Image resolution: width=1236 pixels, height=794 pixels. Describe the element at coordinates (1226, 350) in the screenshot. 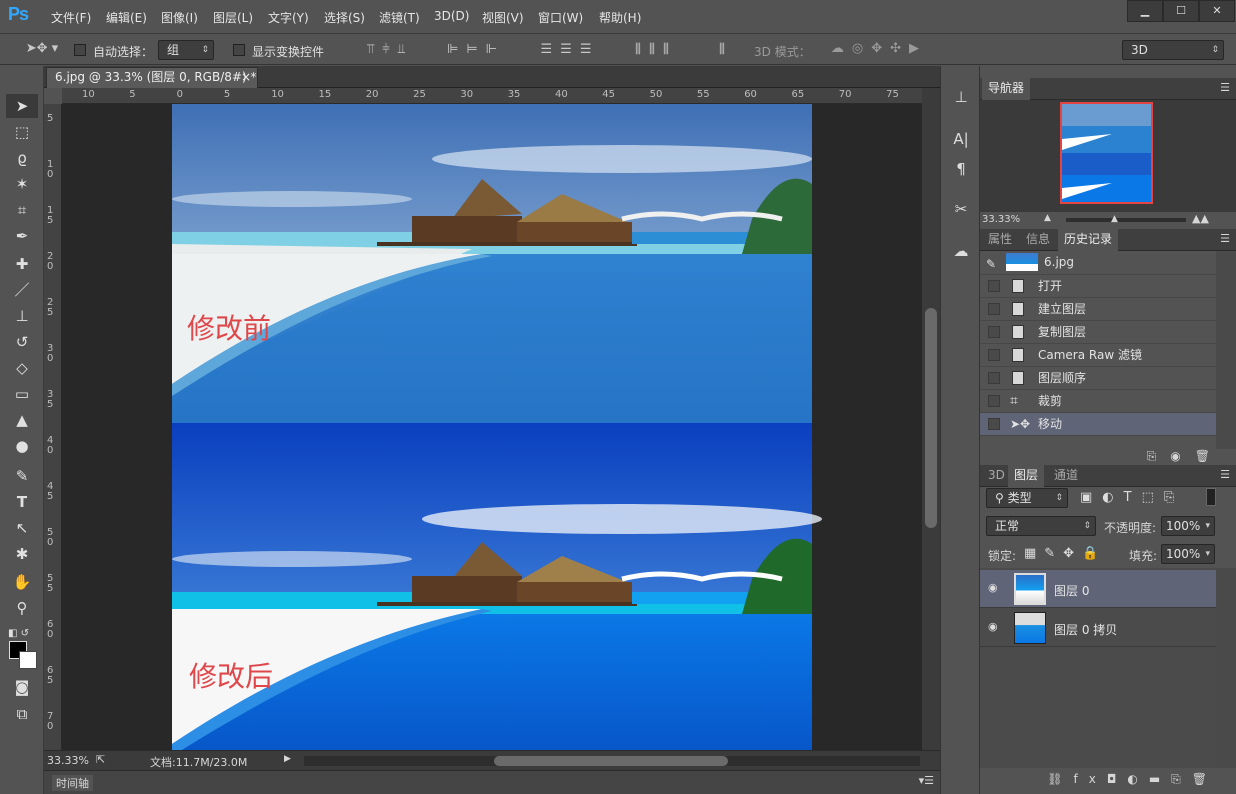

I see `history-scrollbar` at that location.